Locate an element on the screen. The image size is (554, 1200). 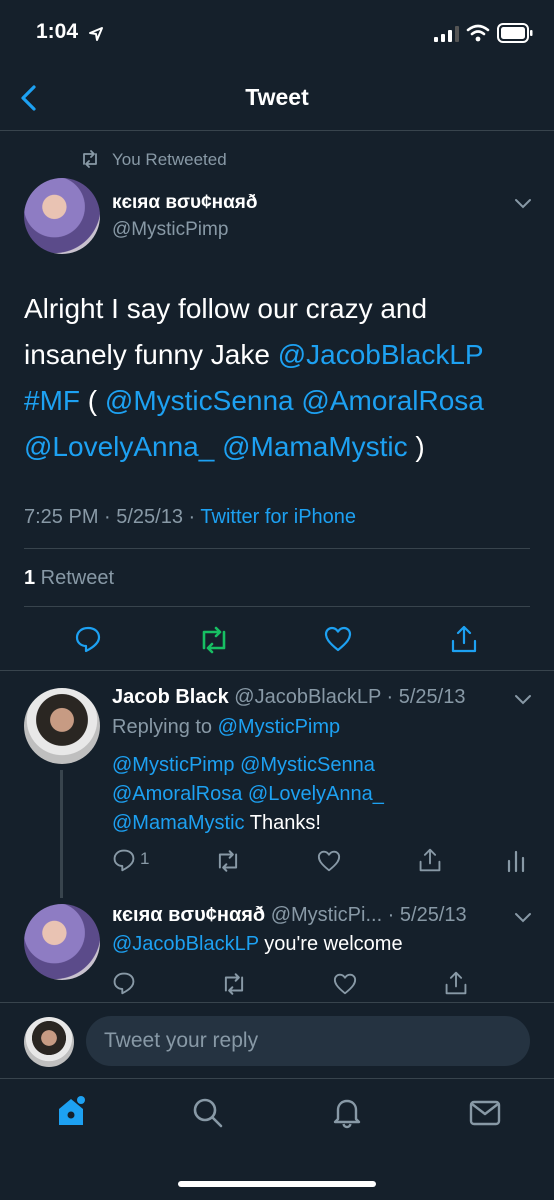
replying-to-label: Replying to is located at coordinates (165, 727).